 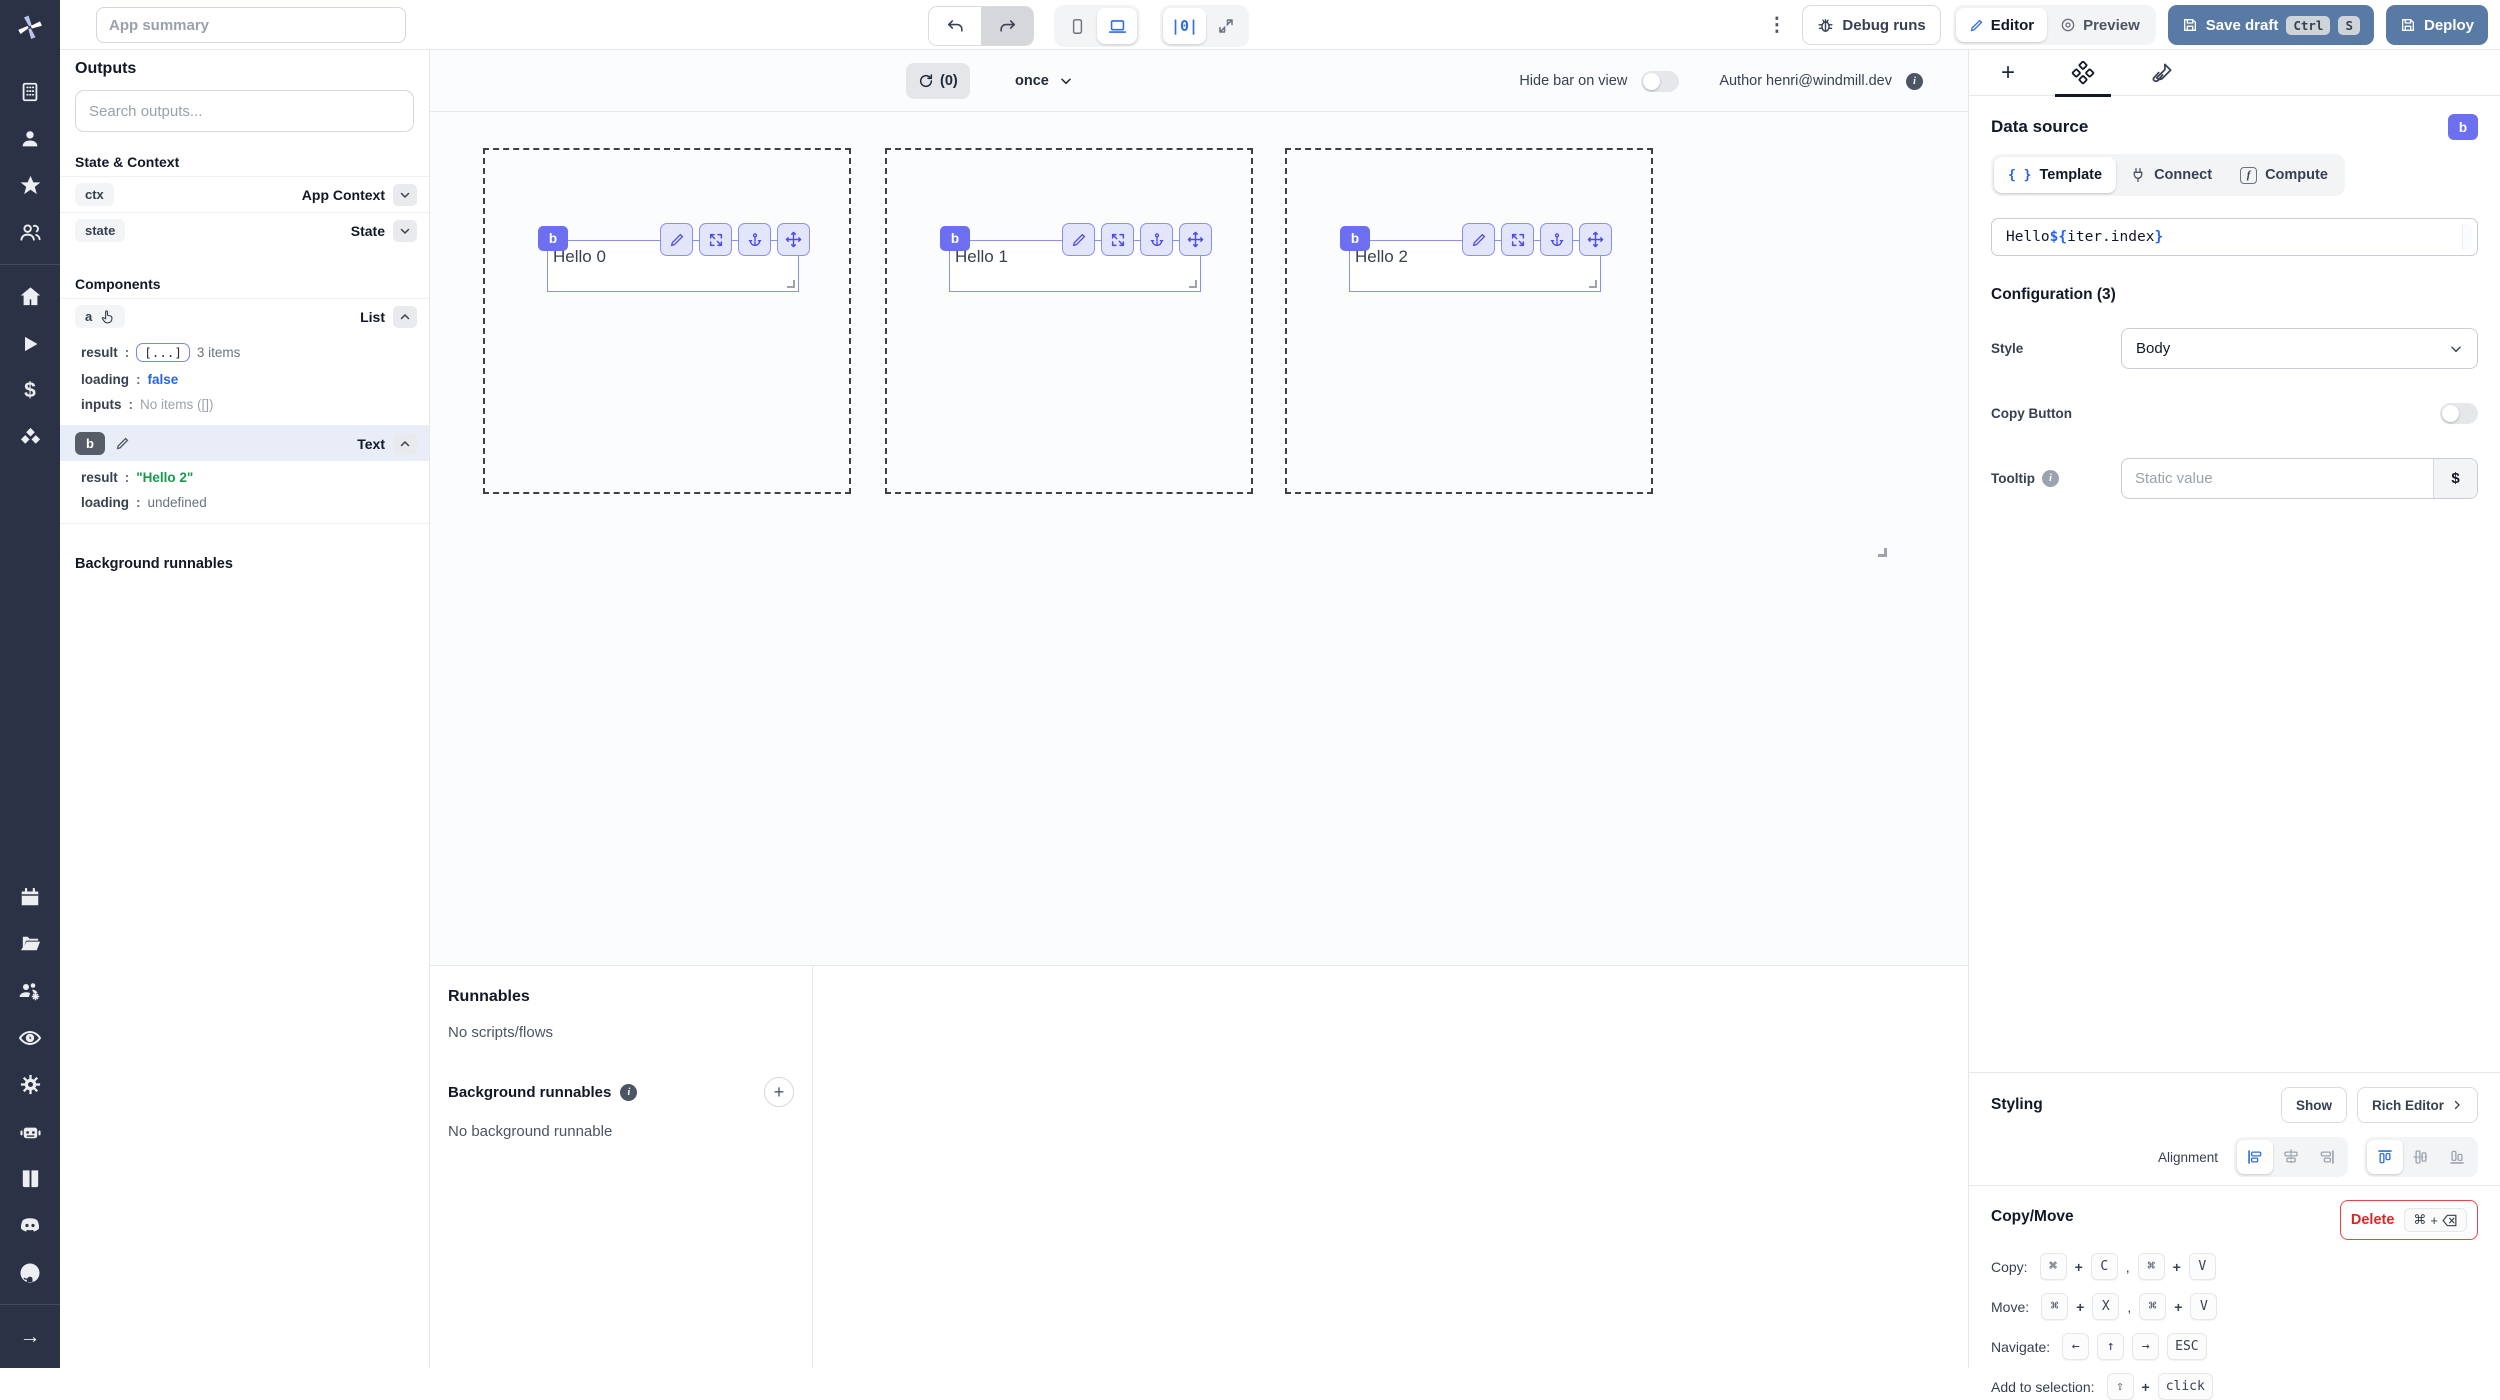 I want to click on docs-book-icon, so click(x=30, y=1178).